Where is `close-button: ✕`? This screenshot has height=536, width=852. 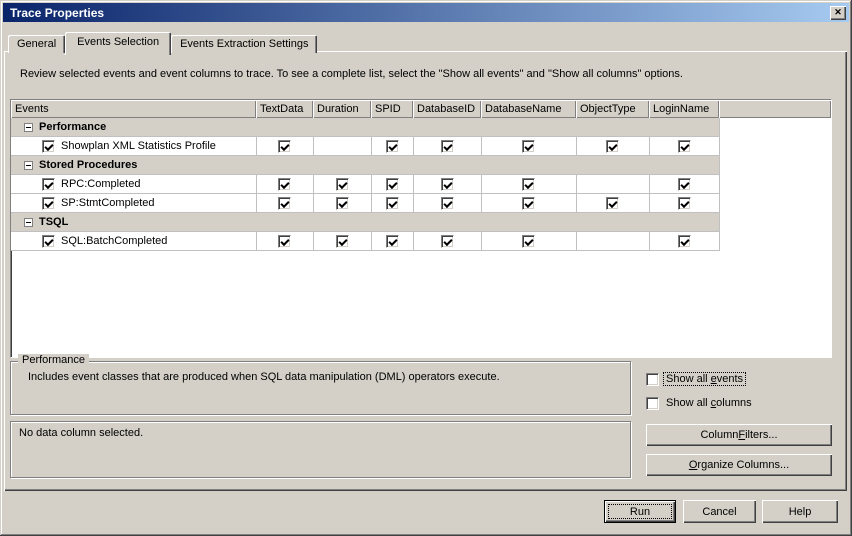 close-button: ✕ is located at coordinates (838, 12).